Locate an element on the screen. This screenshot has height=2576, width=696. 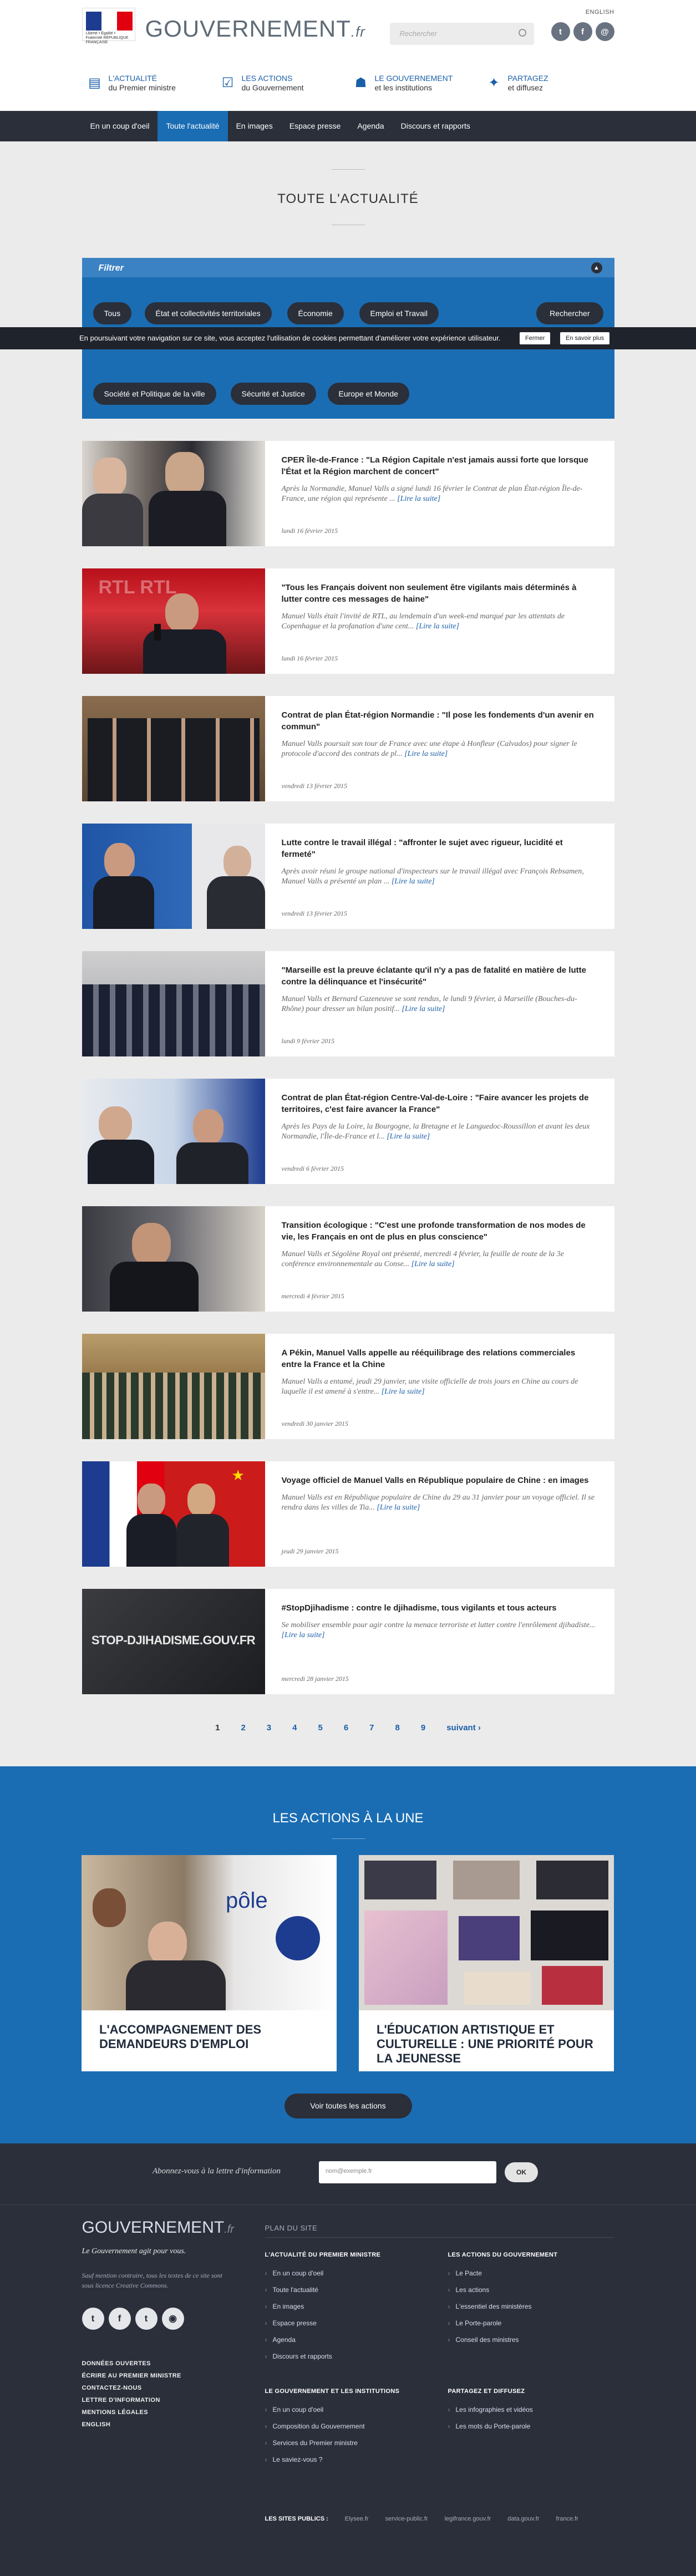
article-image: RTL RTL is located at coordinates (173, 621).